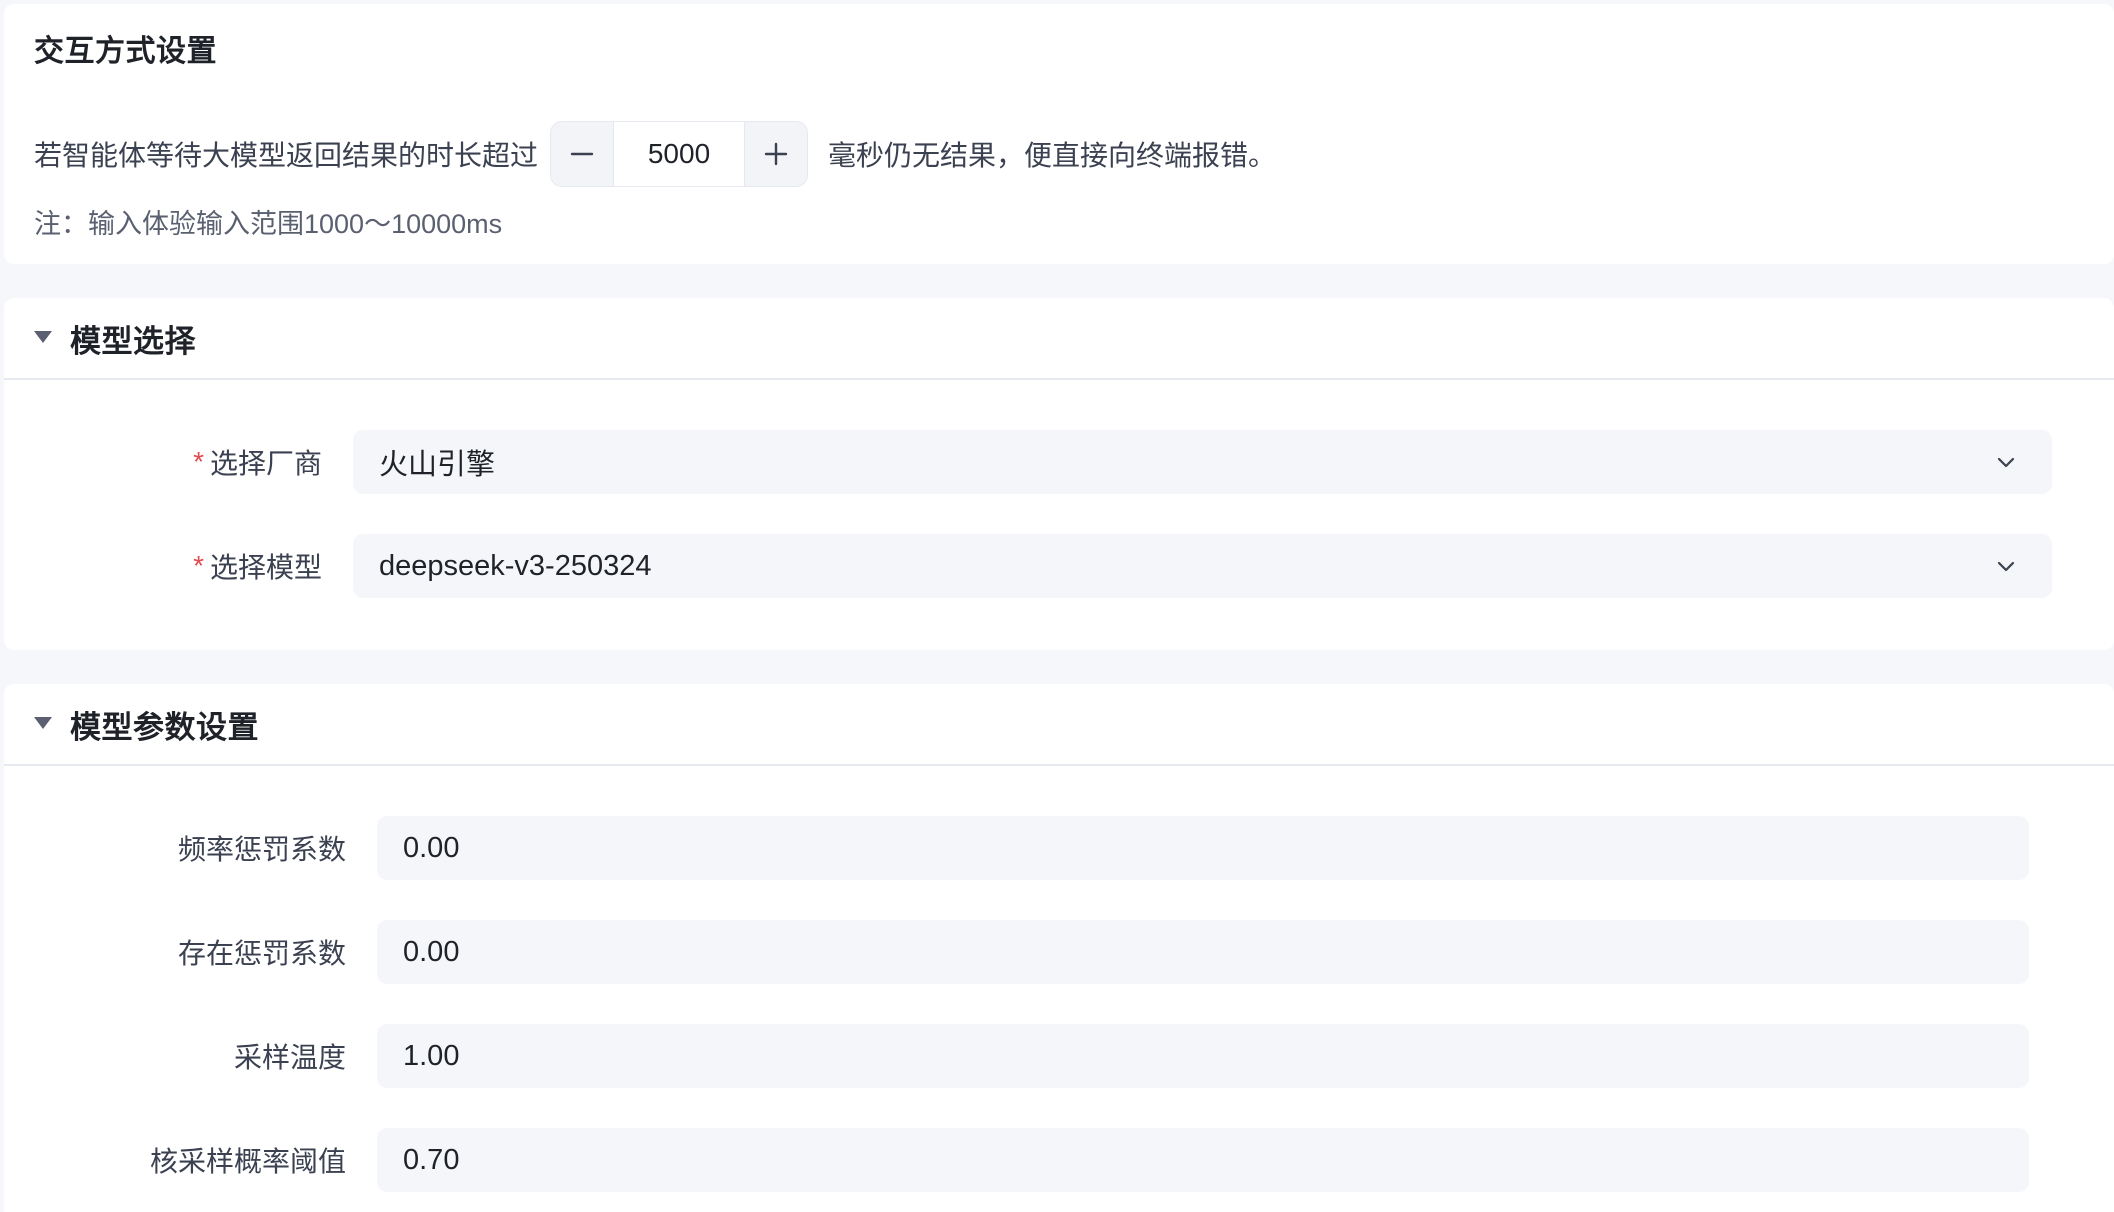 The image size is (2114, 1212). I want to click on frequency-penalty-value: 0.00, so click(431, 847).